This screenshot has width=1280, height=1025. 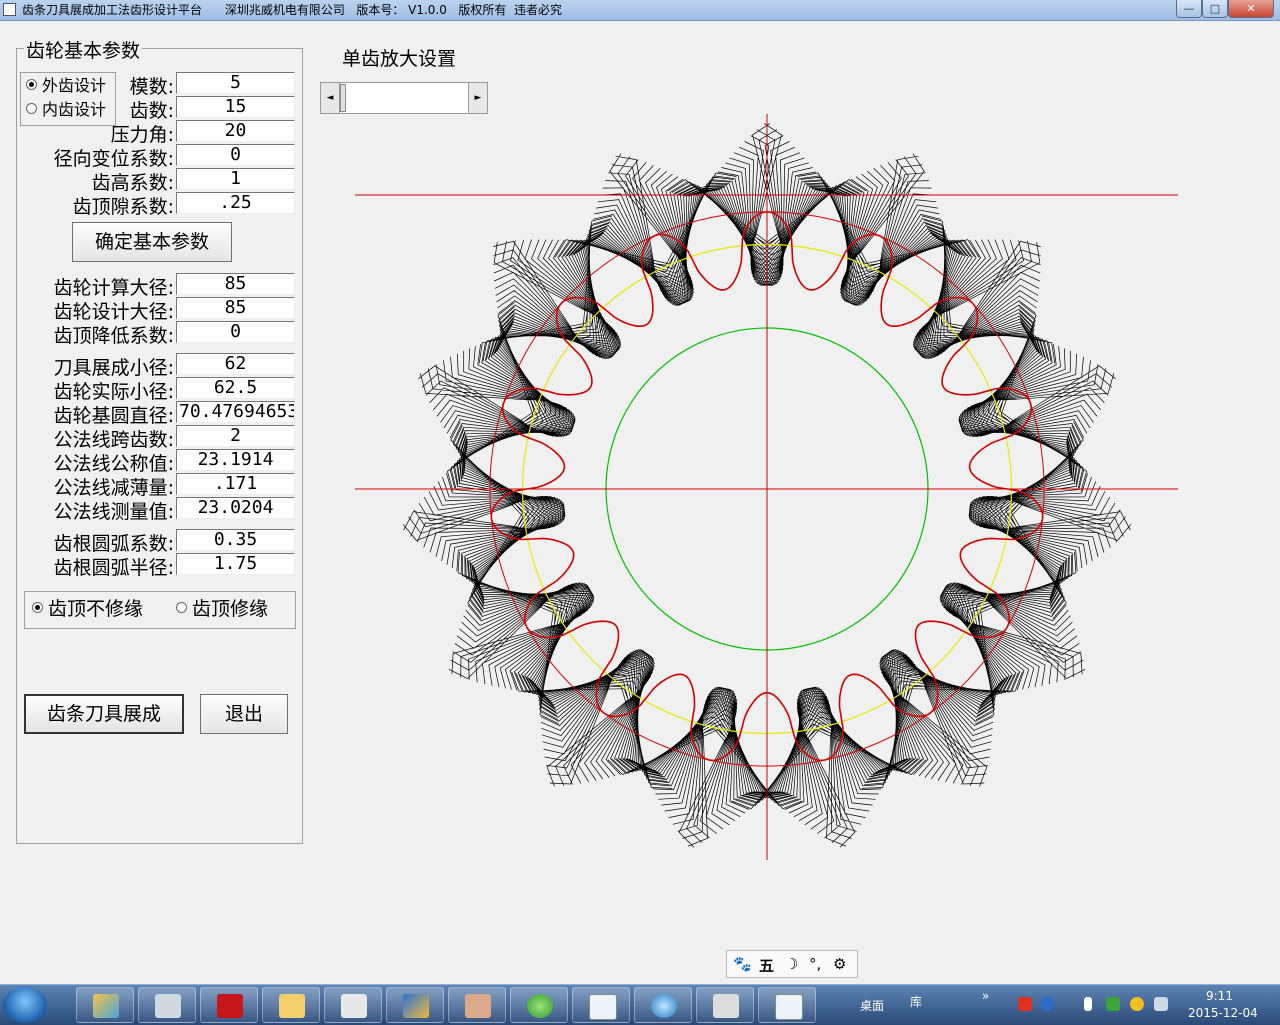 What do you see at coordinates (113, 312) in the screenshot?
I see `design-od-label: 齿轮设计大径:` at bounding box center [113, 312].